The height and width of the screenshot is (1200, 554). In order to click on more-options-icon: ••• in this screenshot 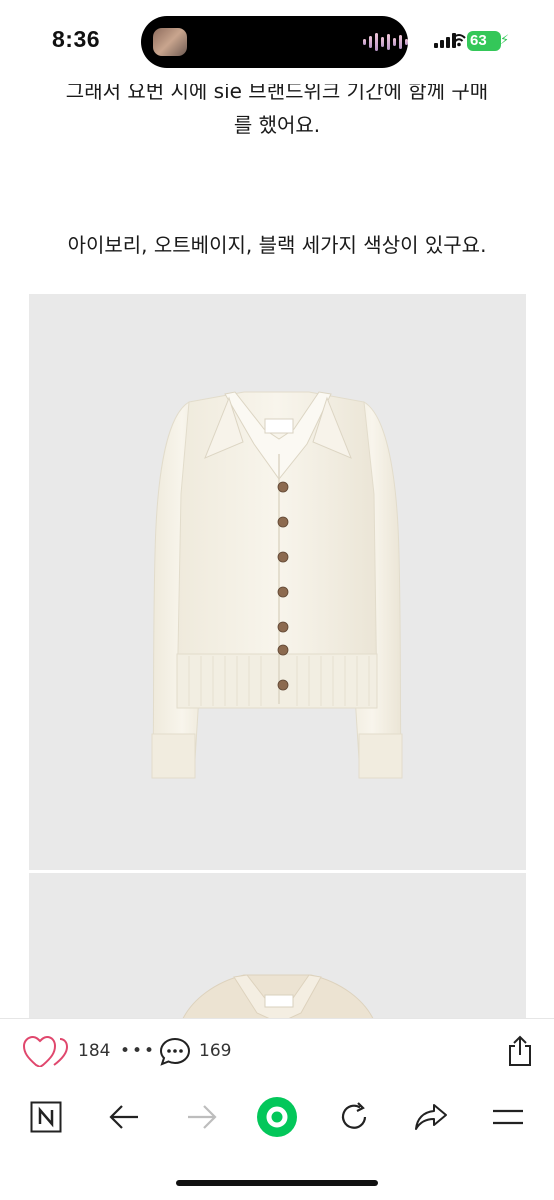, I will do `click(138, 1051)`.